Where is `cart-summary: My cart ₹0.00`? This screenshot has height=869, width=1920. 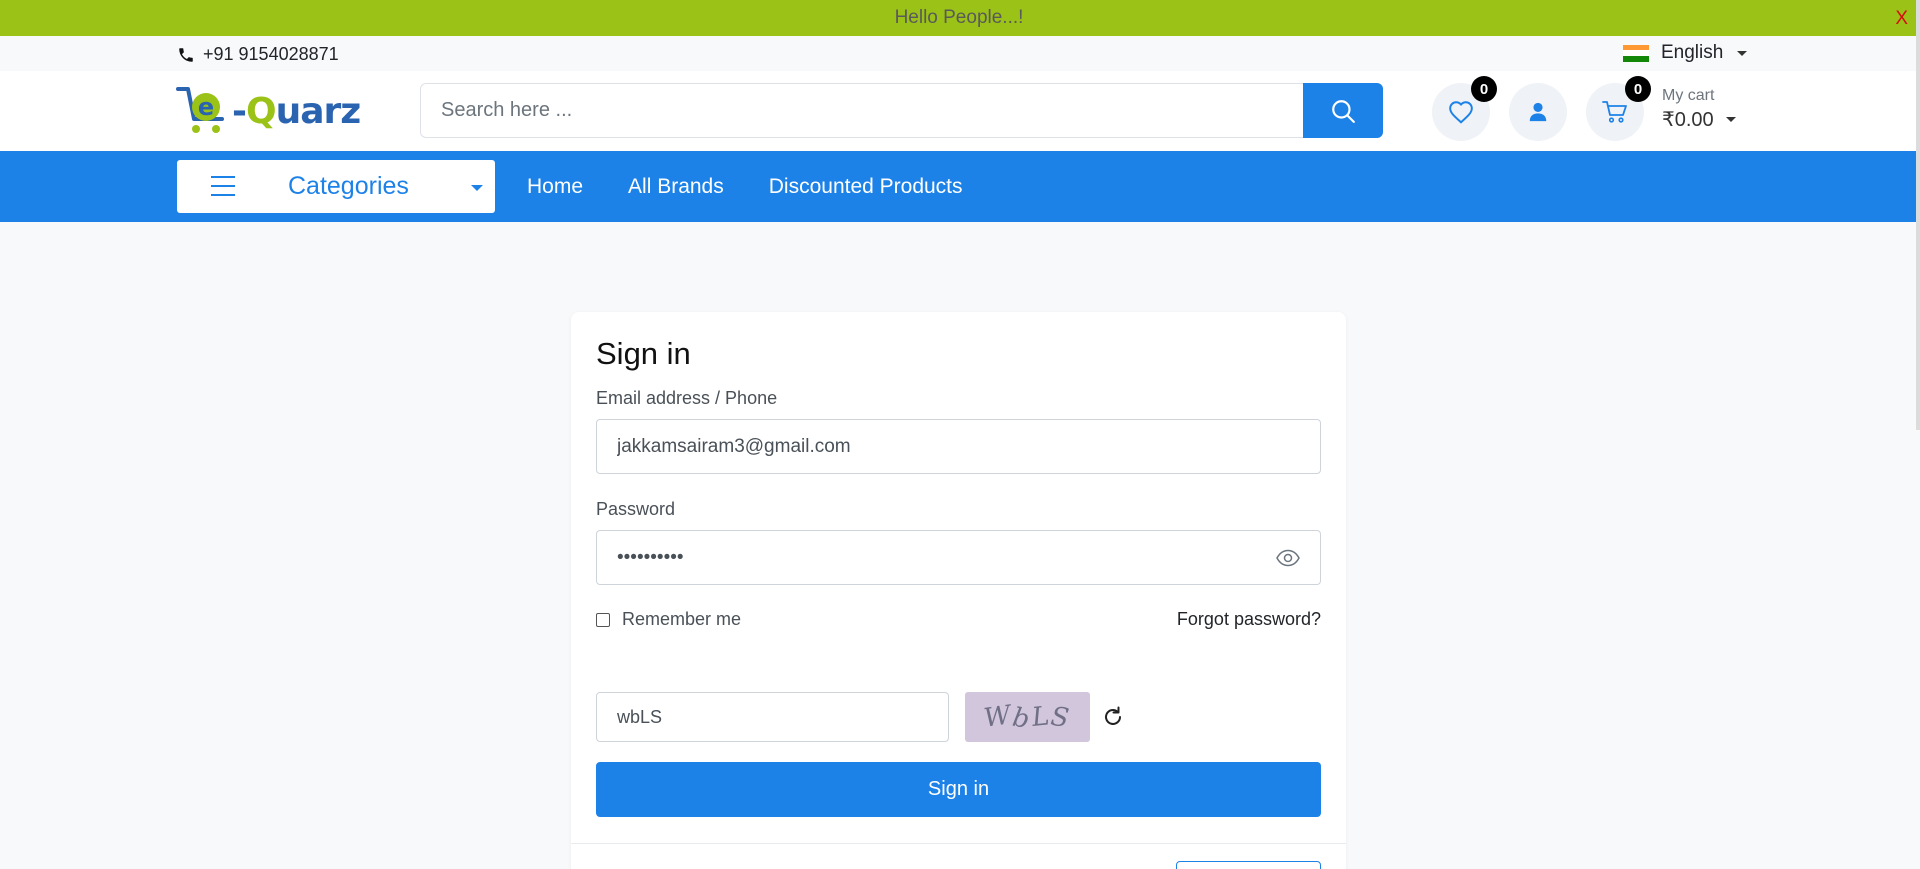
cart-summary: My cart ₹0.00 is located at coordinates (1699, 109).